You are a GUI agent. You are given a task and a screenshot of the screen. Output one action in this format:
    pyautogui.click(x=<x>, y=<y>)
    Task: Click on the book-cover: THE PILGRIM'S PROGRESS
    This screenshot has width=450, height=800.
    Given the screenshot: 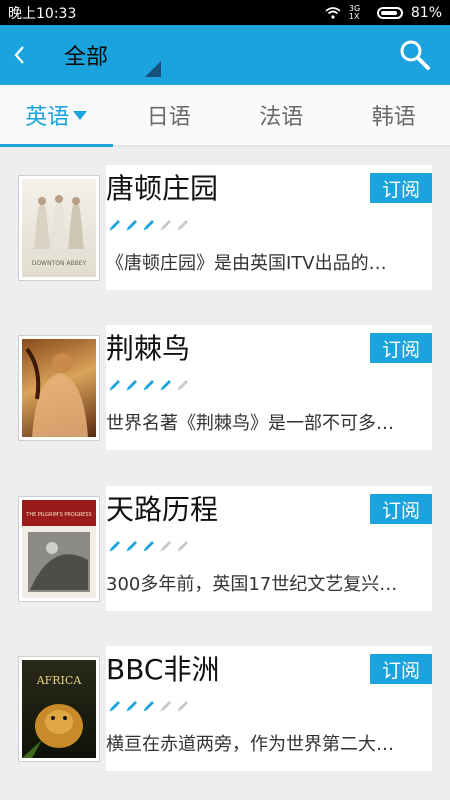 What is the action you would take?
    pyautogui.click(x=59, y=549)
    